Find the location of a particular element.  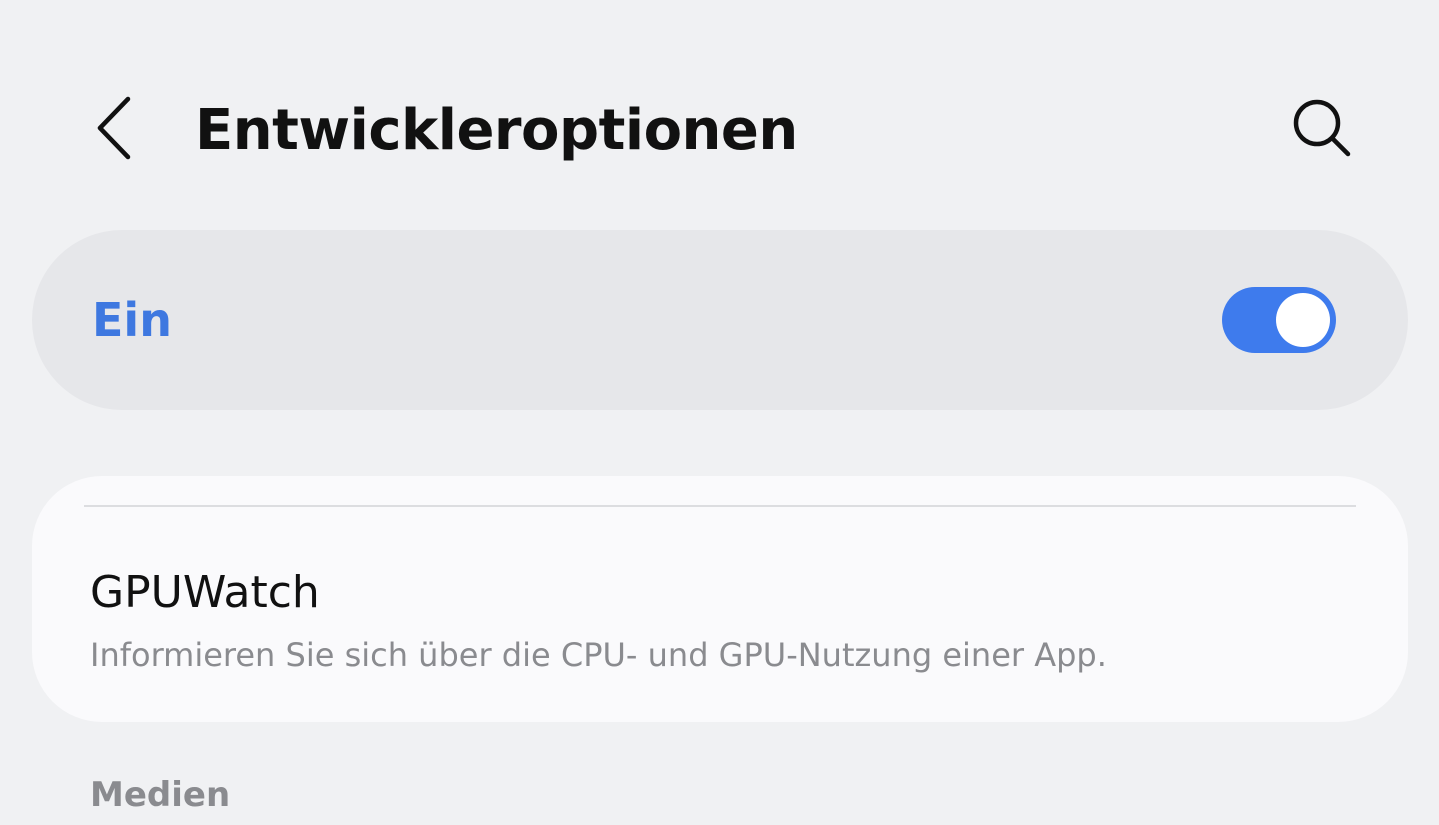

search-icon is located at coordinates (1322, 130).